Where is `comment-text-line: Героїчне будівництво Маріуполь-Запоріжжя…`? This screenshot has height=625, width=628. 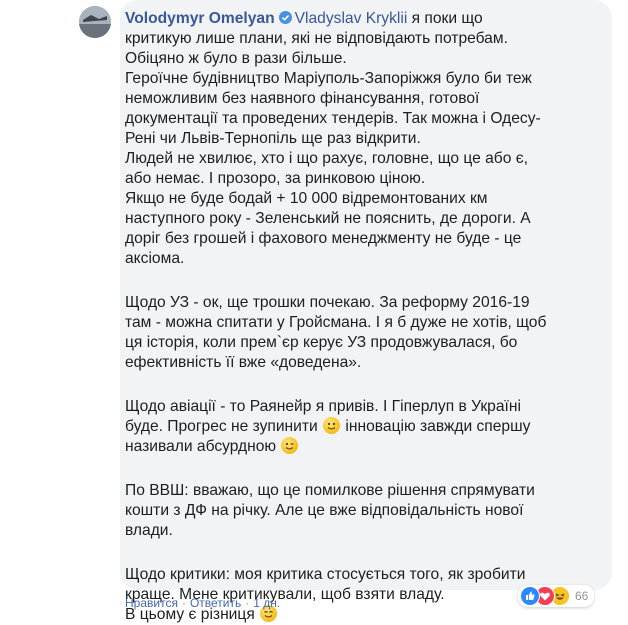 comment-text-line: Героїчне будівництво Маріуполь-Запоріжжя… is located at coordinates (328, 78).